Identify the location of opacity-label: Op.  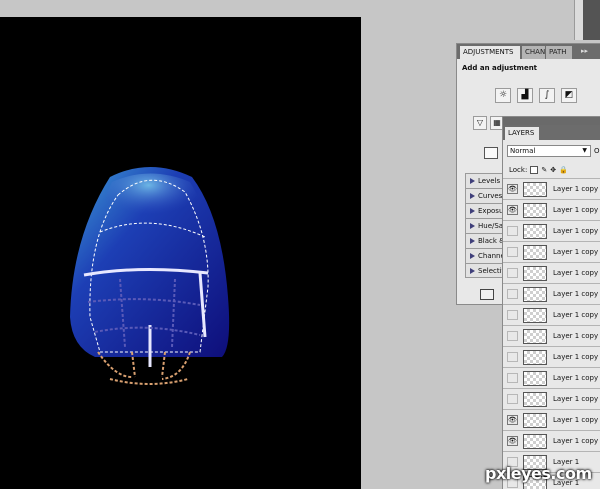
(597, 151).